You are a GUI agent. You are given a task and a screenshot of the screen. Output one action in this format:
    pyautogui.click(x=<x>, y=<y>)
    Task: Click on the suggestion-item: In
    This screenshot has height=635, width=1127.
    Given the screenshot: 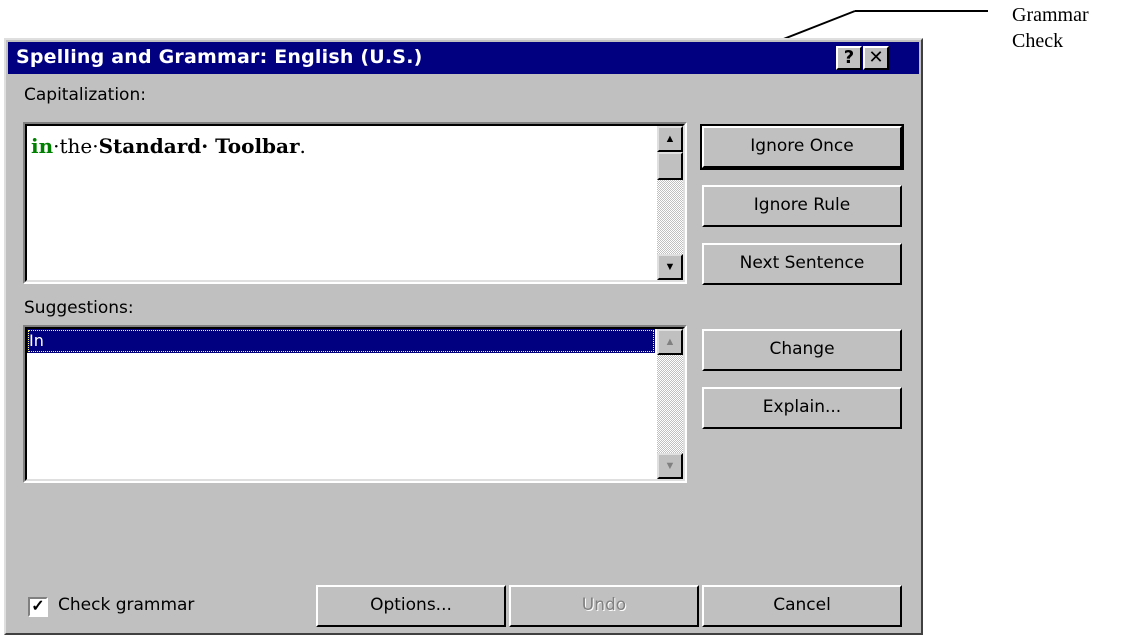 What is the action you would take?
    pyautogui.click(x=341, y=341)
    